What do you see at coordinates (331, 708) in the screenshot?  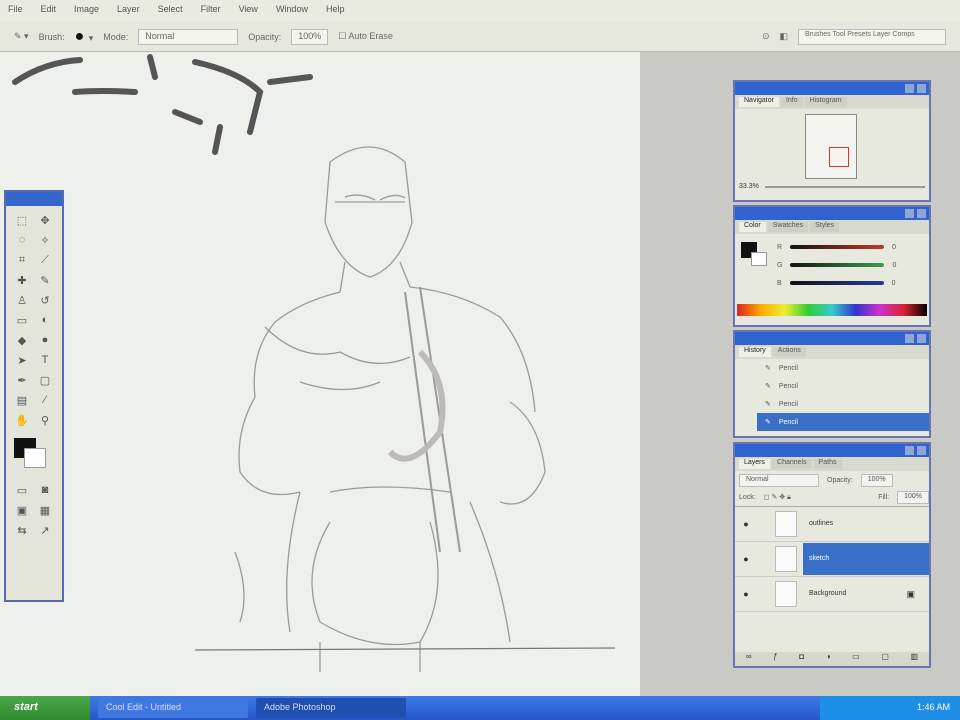 I see `taskbar-item-photoshop: Adobe Photoshop` at bounding box center [331, 708].